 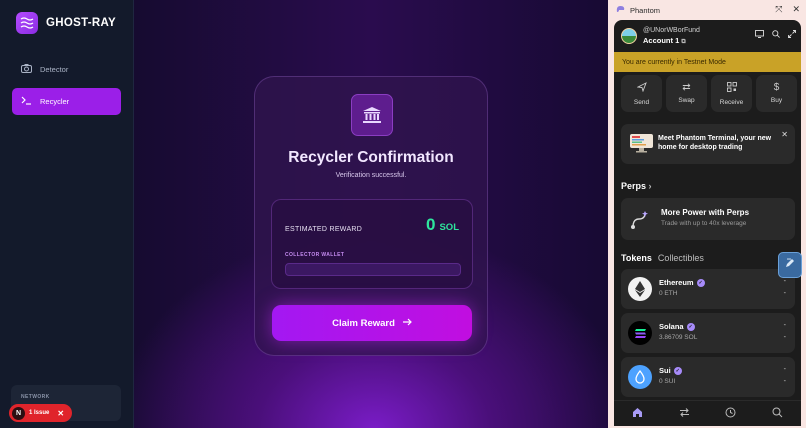 I want to click on qr-icon, so click(x=731, y=88).